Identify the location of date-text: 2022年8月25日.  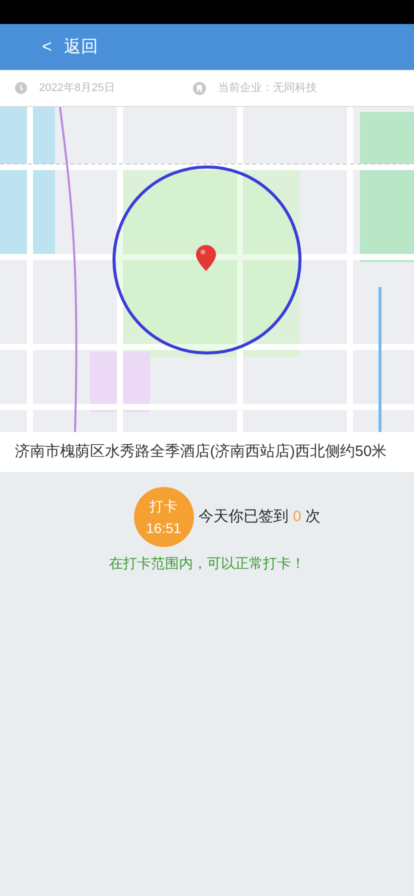
(77, 88).